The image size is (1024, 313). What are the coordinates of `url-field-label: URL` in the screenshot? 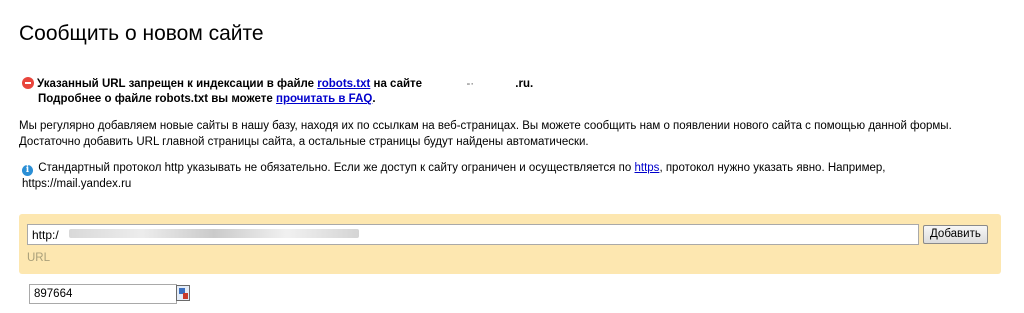 It's located at (39, 258).